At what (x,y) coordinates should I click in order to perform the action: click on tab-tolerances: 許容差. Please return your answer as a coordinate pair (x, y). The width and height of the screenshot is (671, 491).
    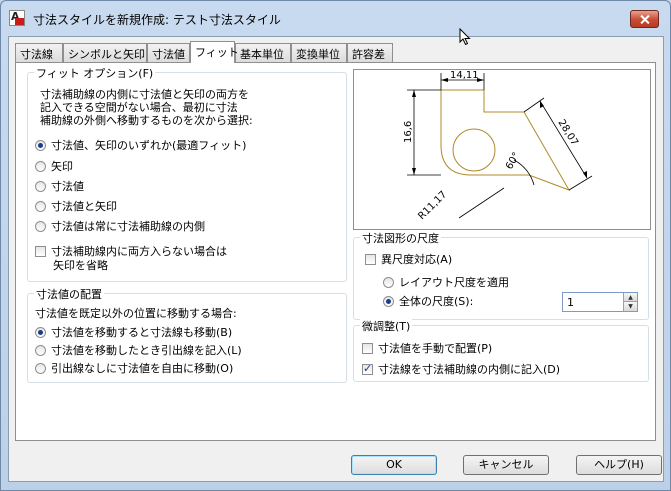
    Looking at the image, I should click on (370, 52).